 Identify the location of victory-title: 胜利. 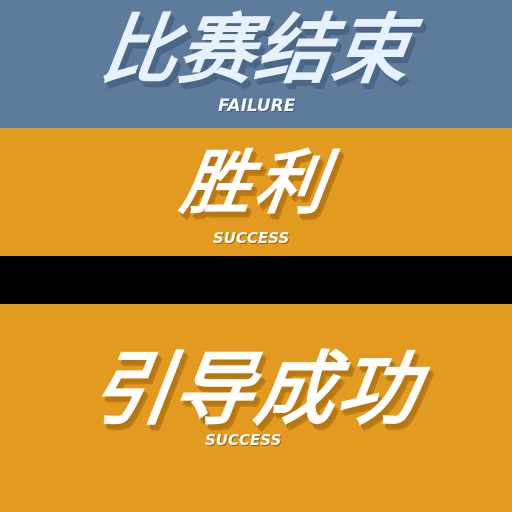
(256, 183).